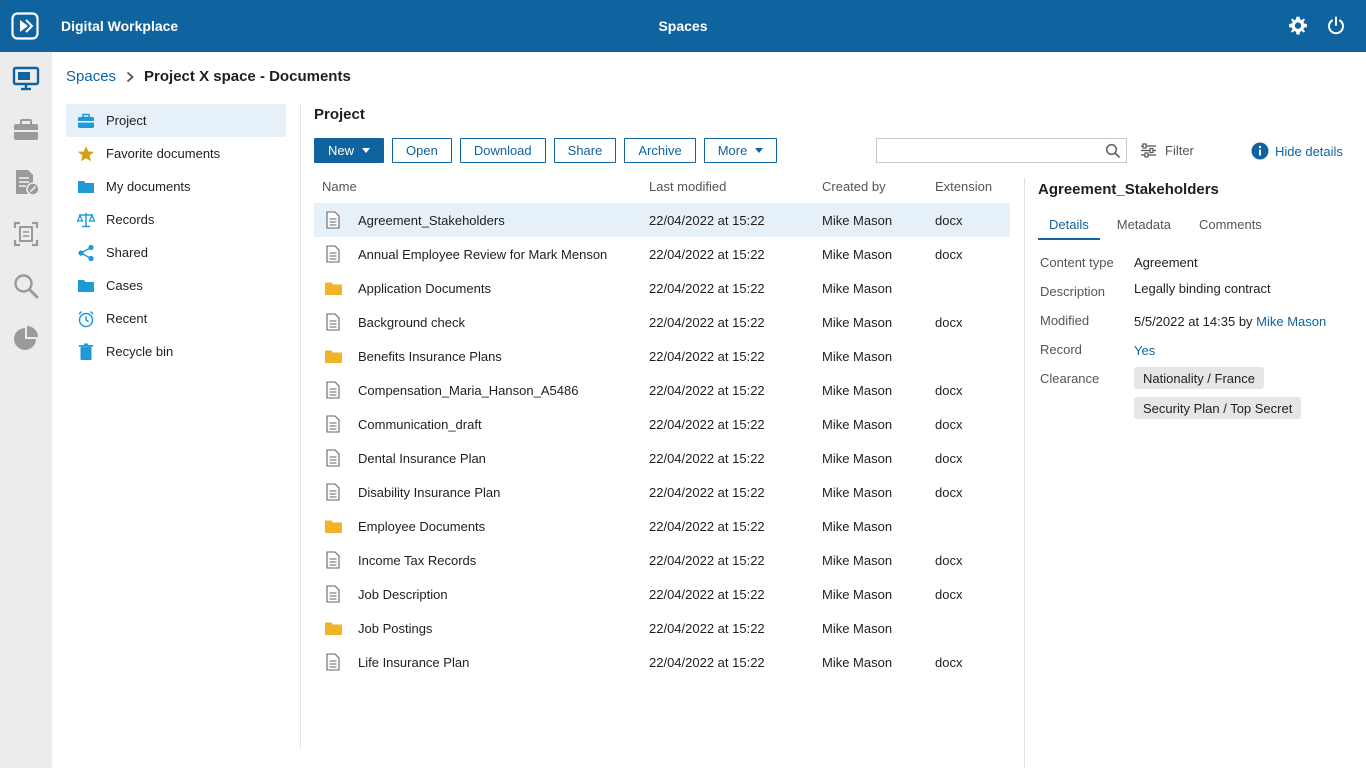 The height and width of the screenshot is (768, 1366). What do you see at coordinates (854, 186) in the screenshot?
I see `column-header-created-by: Created by` at bounding box center [854, 186].